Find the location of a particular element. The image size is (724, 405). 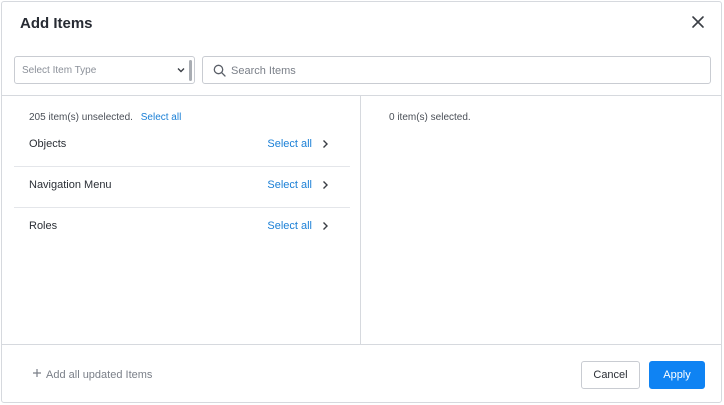

search-box is located at coordinates (456, 70).